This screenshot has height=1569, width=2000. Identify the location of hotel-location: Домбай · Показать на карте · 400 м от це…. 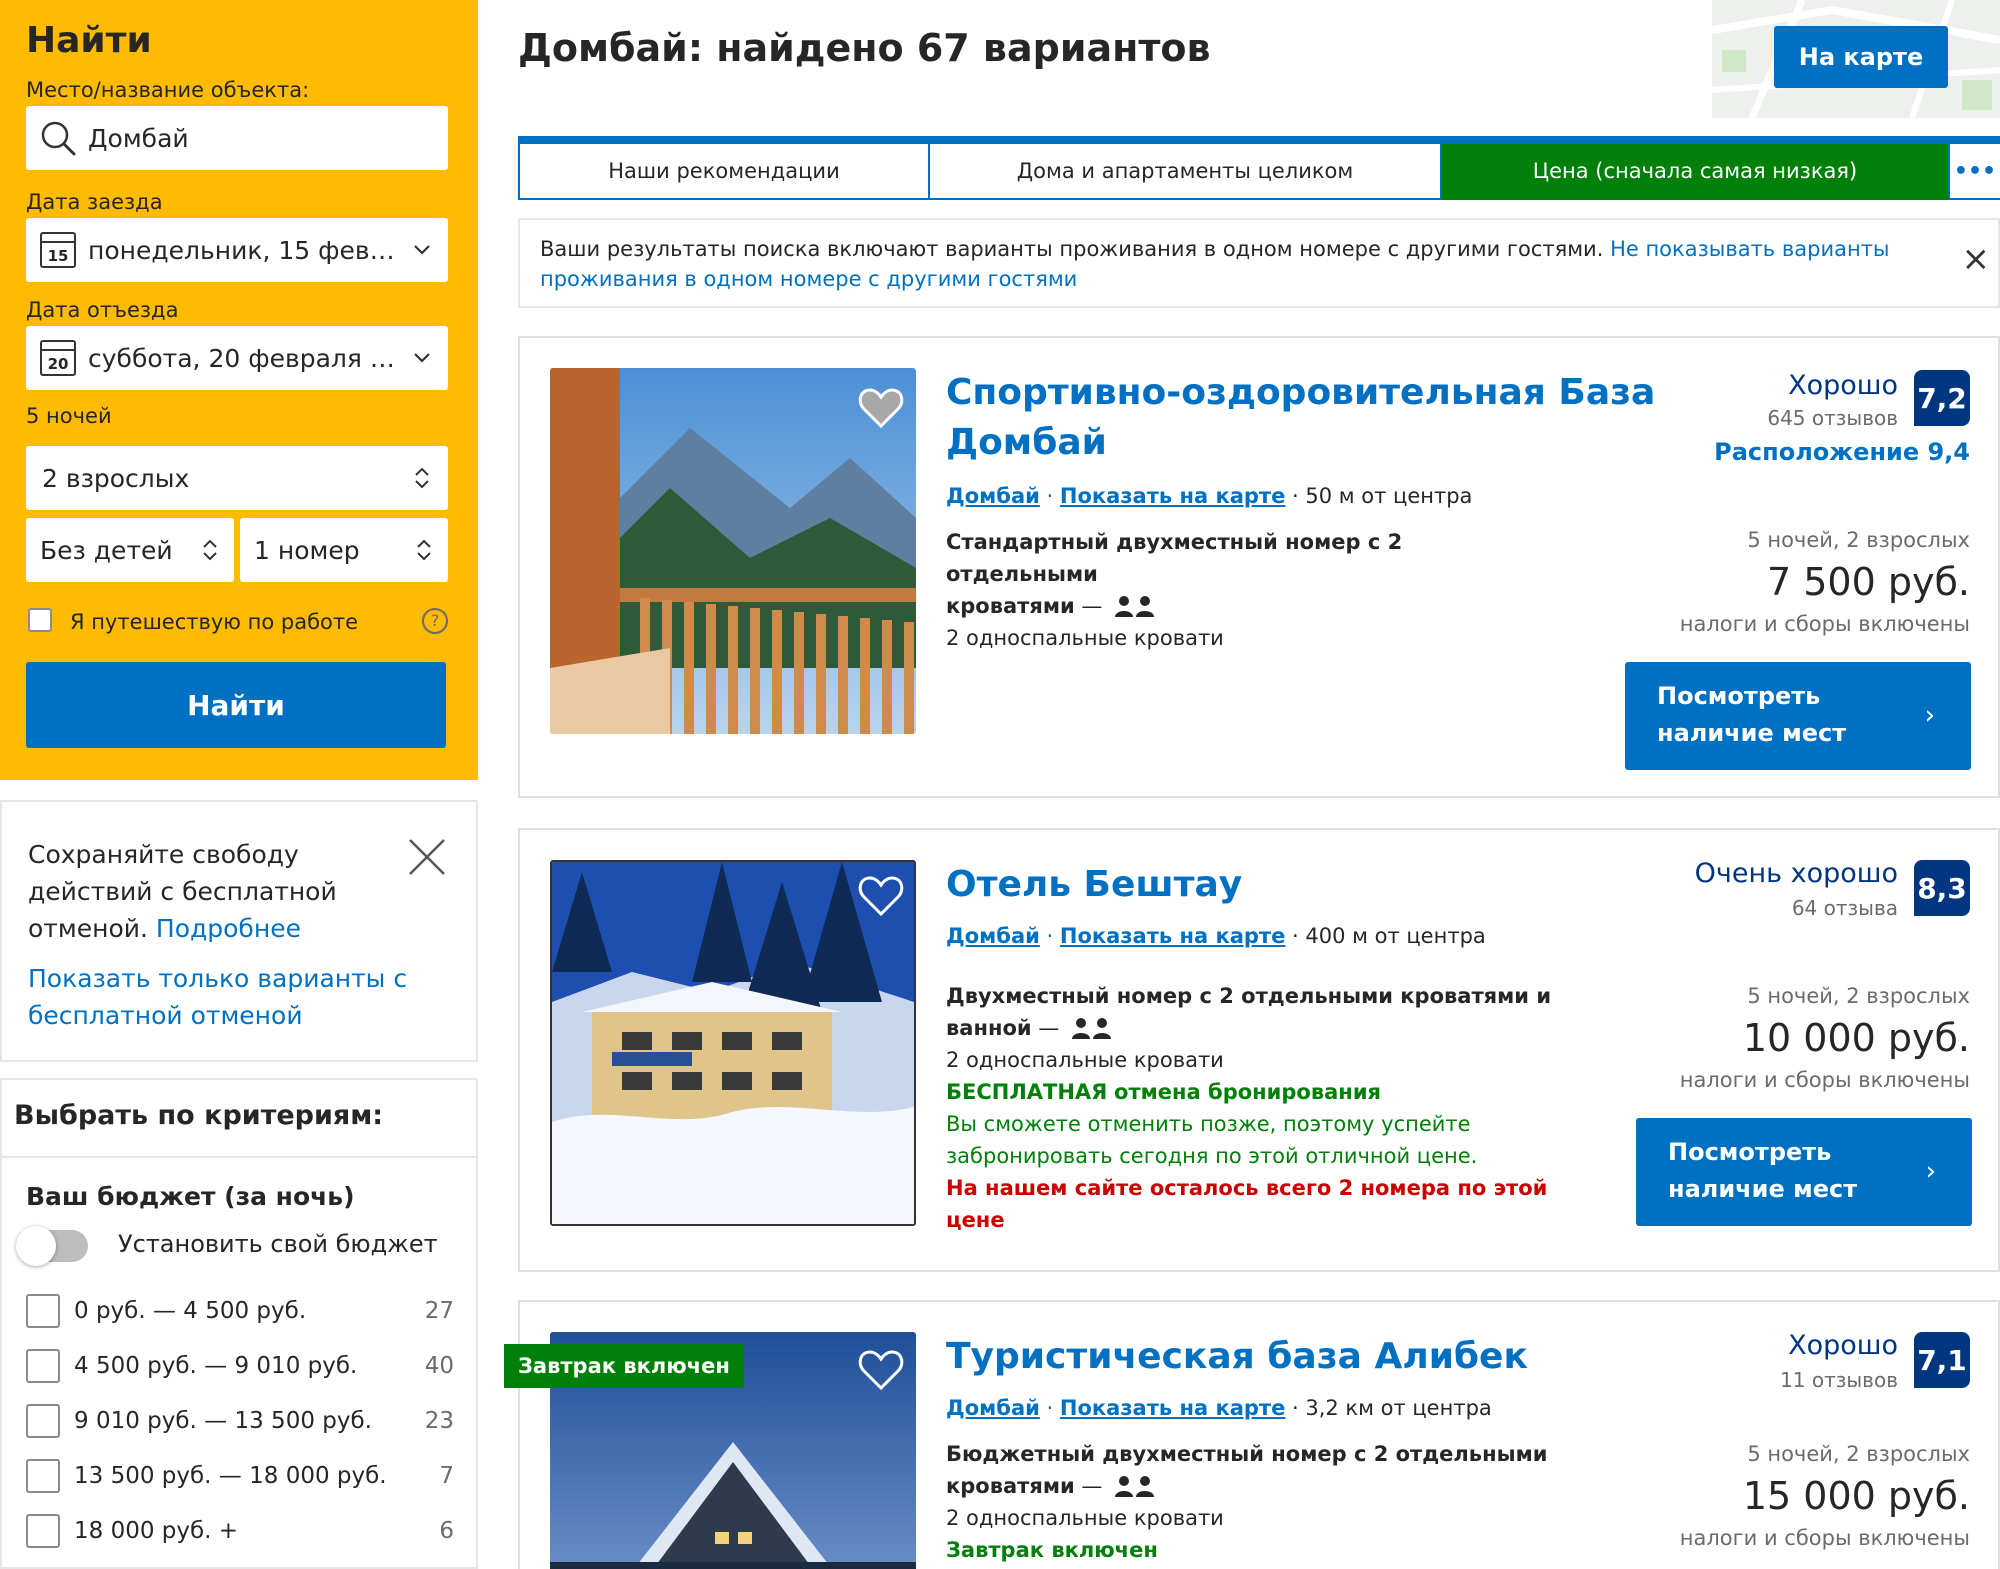
(1216, 936).